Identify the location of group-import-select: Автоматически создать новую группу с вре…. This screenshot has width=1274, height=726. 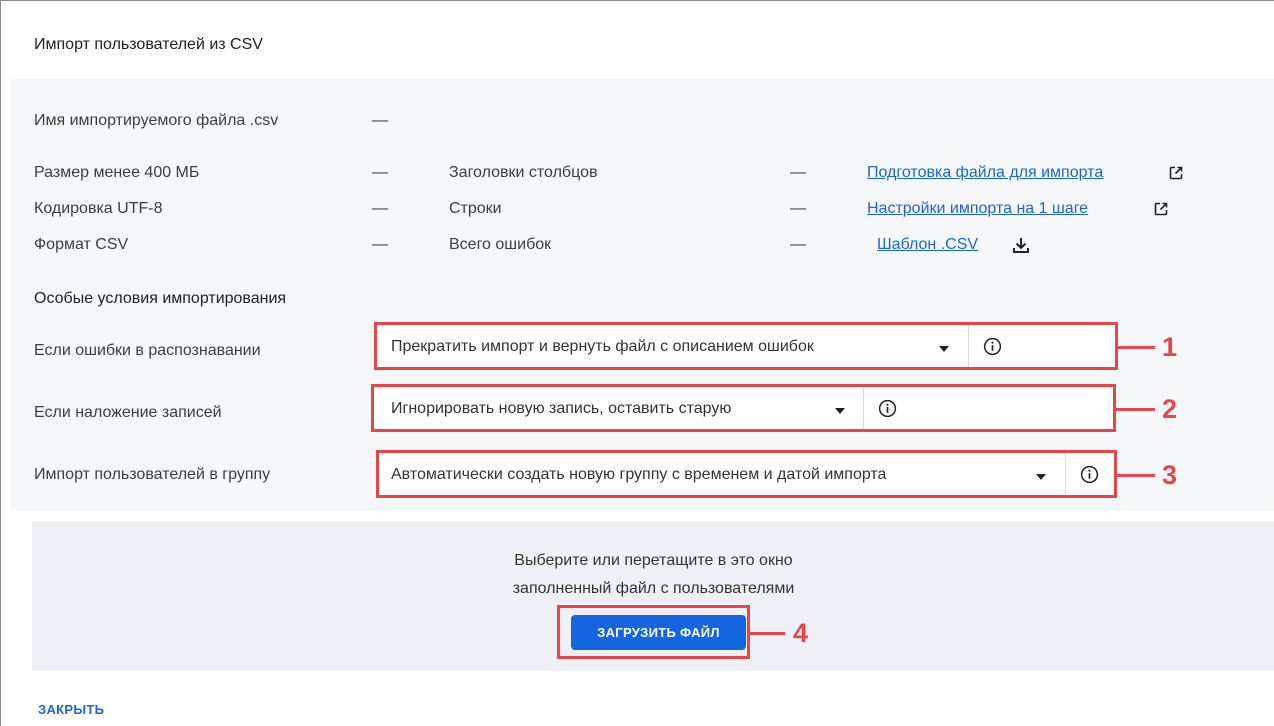
(638, 475).